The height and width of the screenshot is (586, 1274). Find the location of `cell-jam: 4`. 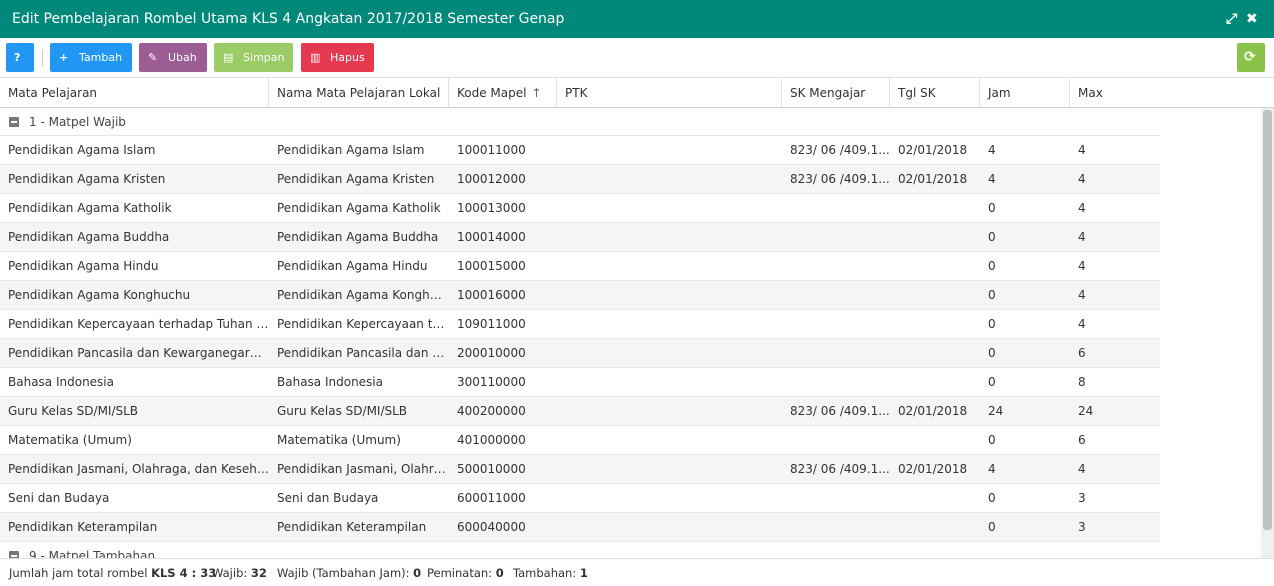

cell-jam: 4 is located at coordinates (992, 179).